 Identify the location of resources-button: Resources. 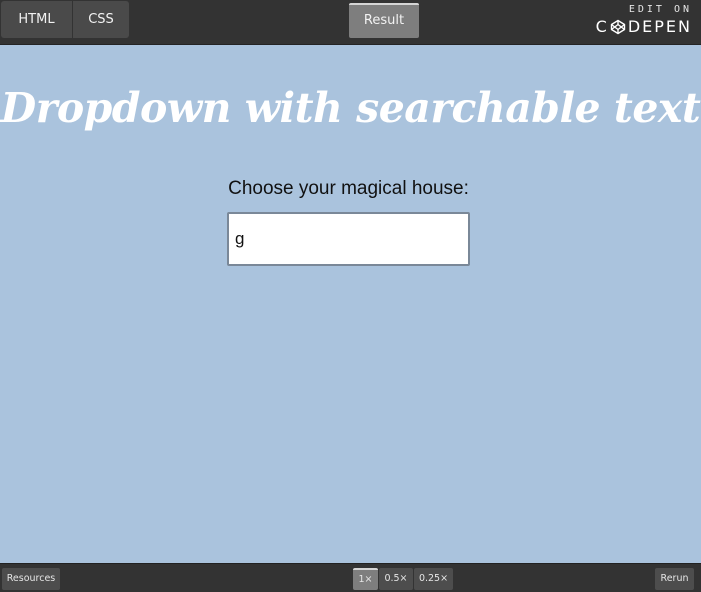
(31, 579).